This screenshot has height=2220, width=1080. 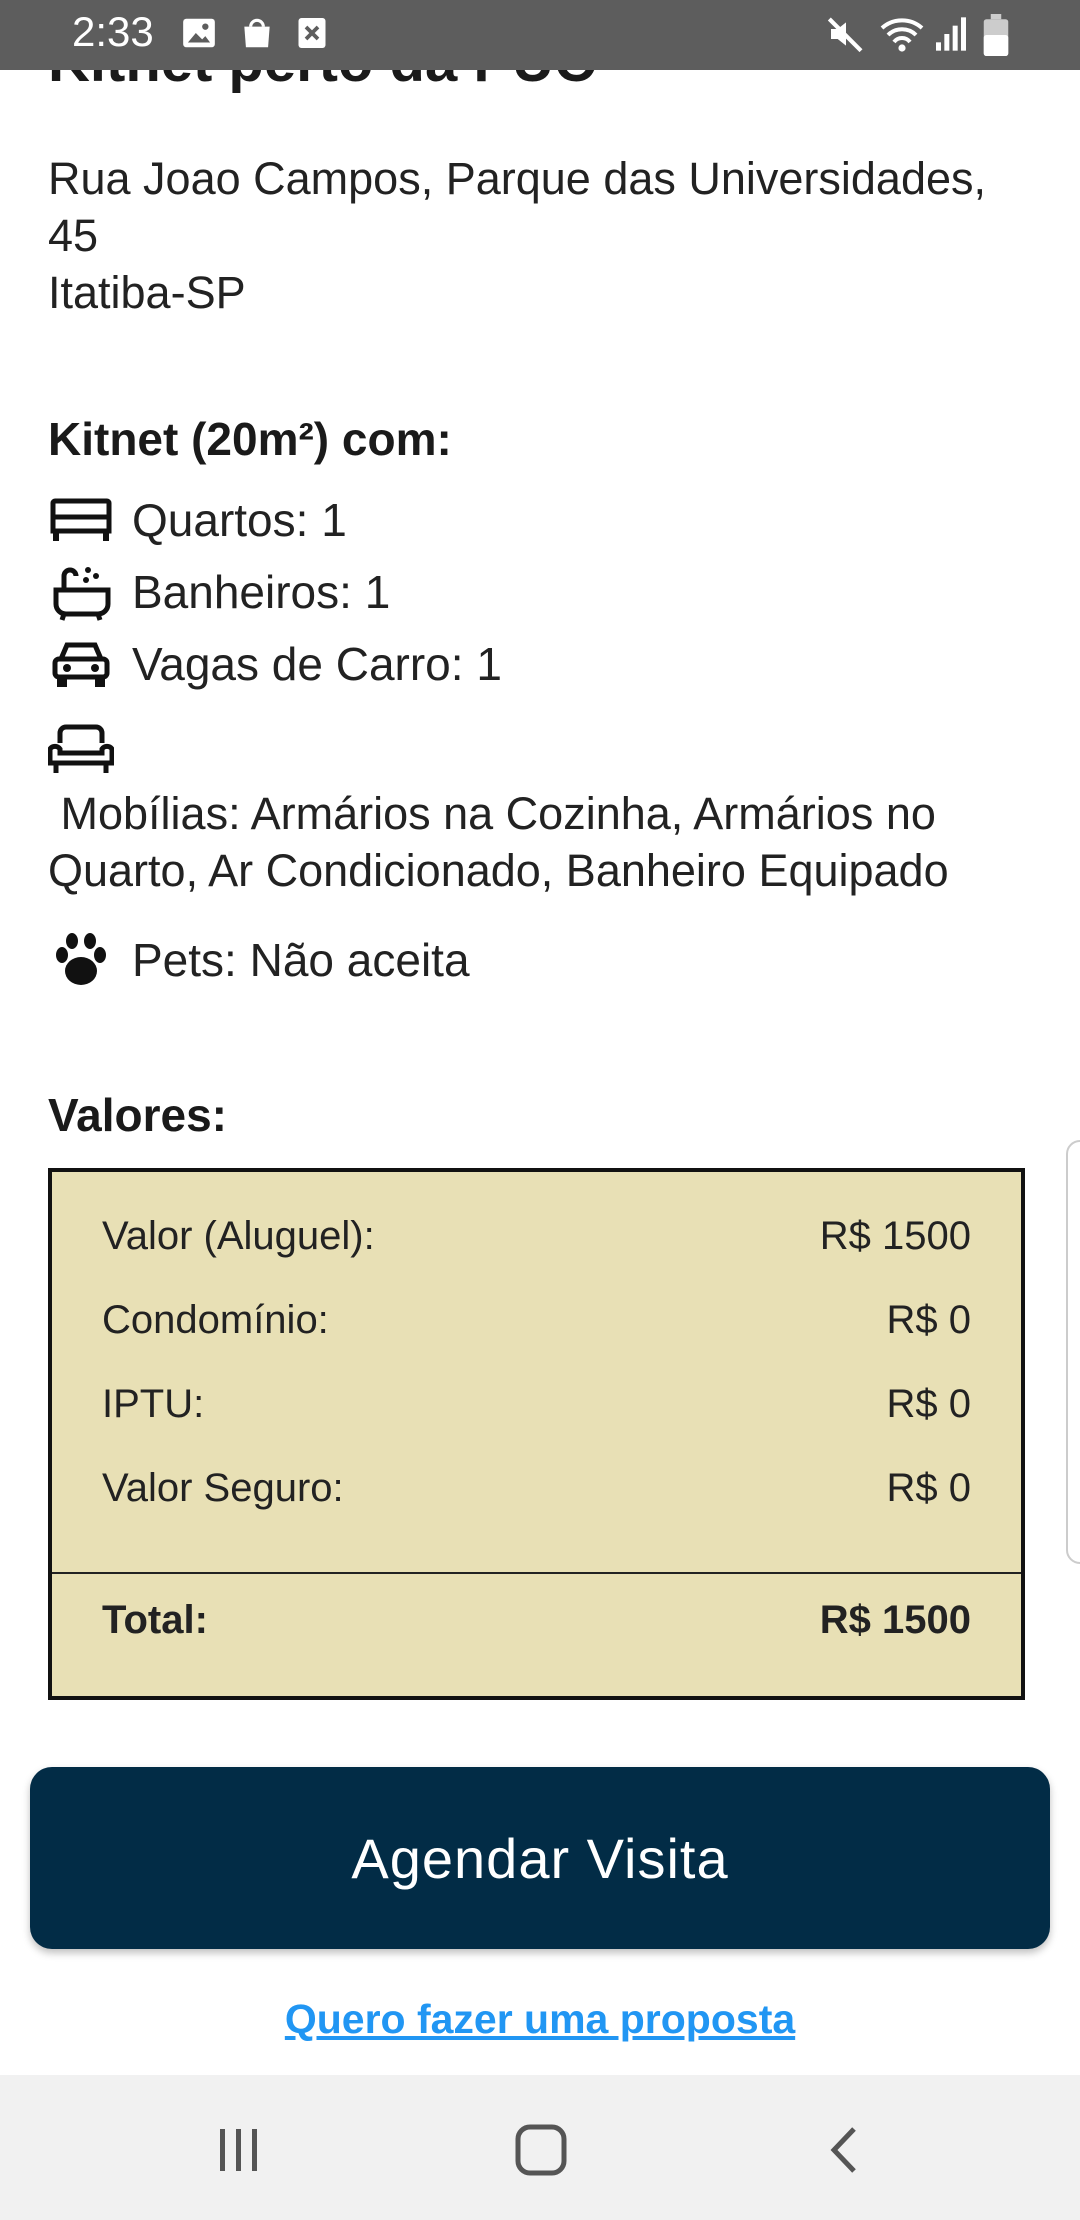 What do you see at coordinates (238, 1235) in the screenshot?
I see `value-label: Valor (Aluguel):` at bounding box center [238, 1235].